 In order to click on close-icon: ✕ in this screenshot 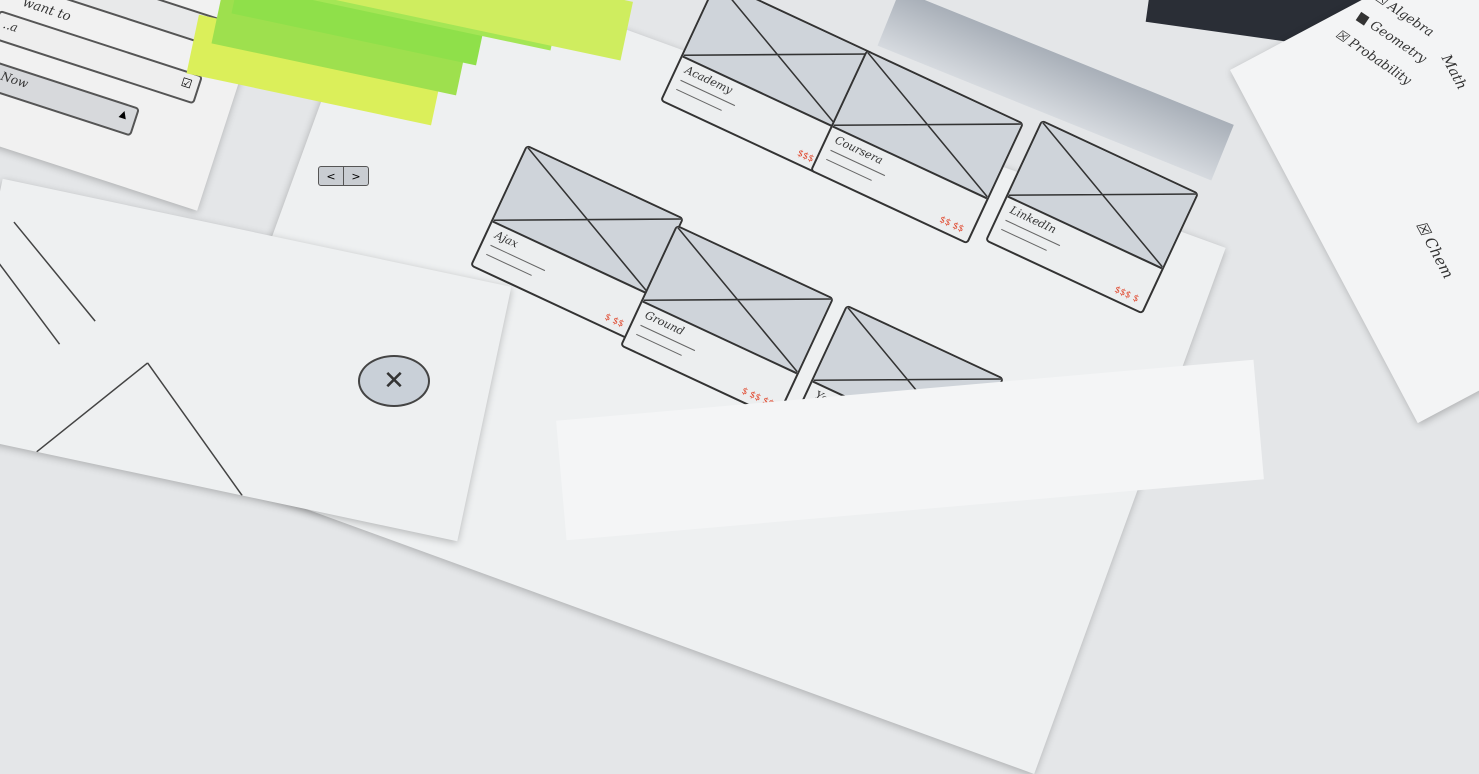, I will do `click(394, 381)`.